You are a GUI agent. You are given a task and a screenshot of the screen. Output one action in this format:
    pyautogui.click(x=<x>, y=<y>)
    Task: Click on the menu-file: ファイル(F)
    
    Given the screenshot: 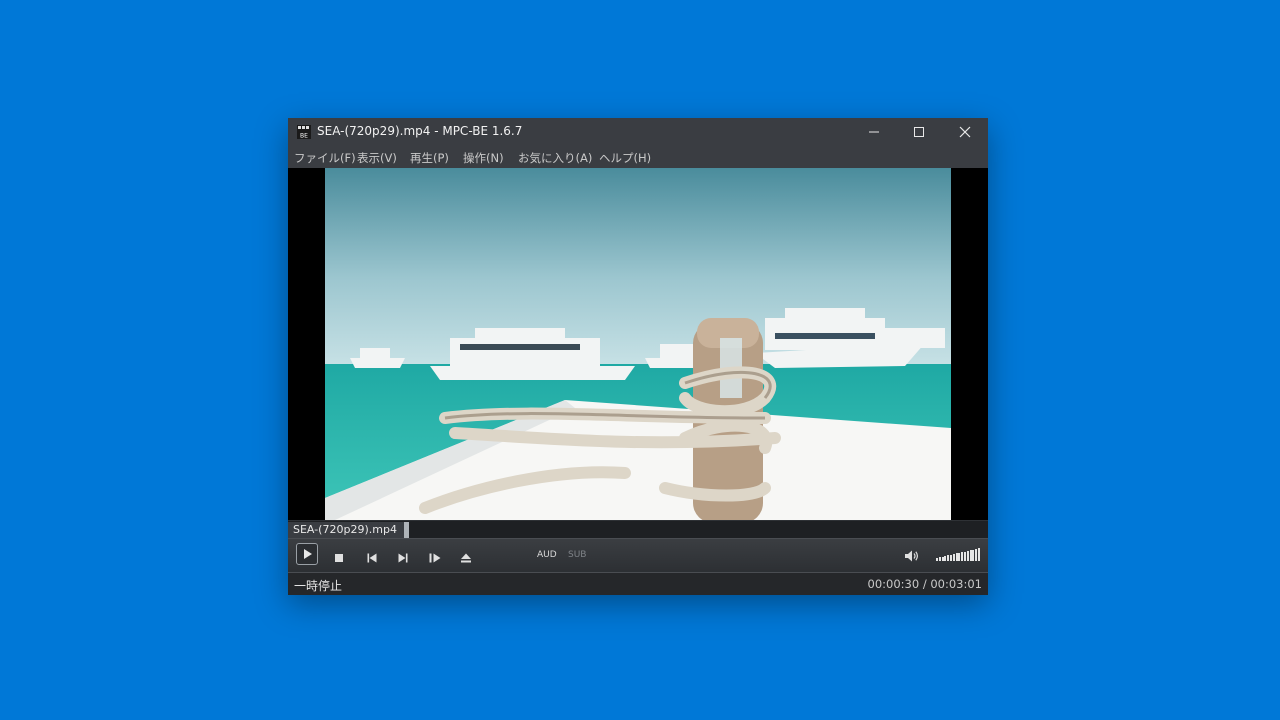 What is the action you would take?
    pyautogui.click(x=325, y=158)
    